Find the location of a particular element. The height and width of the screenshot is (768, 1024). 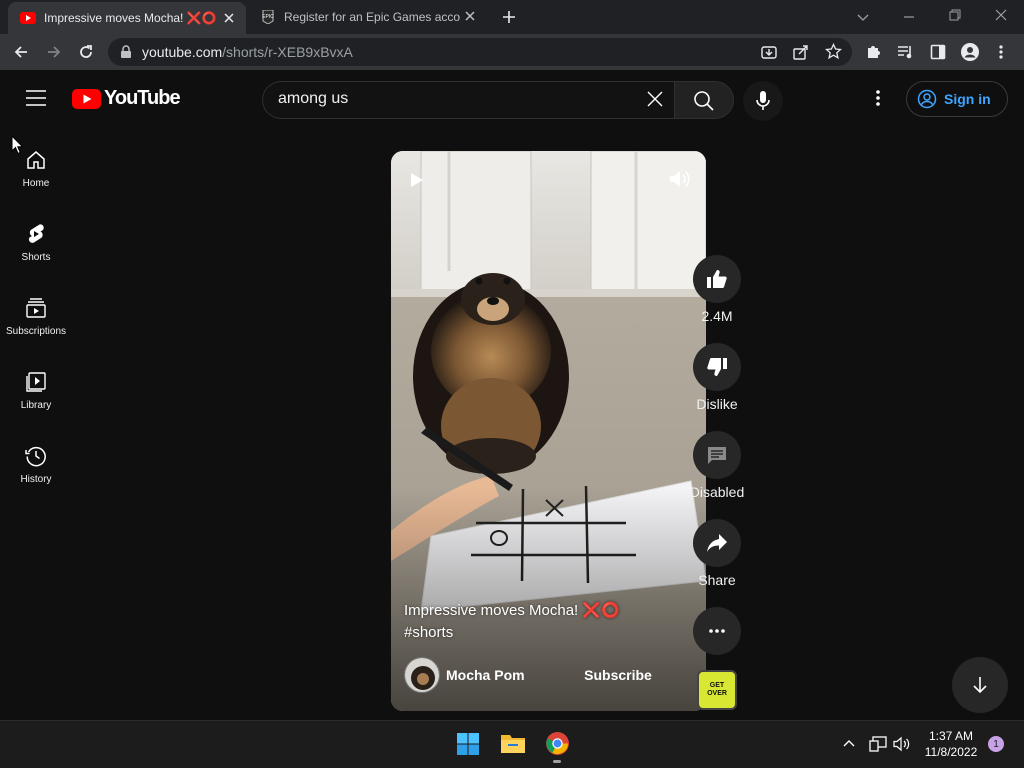

share-page-icon is located at coordinates (801, 52).